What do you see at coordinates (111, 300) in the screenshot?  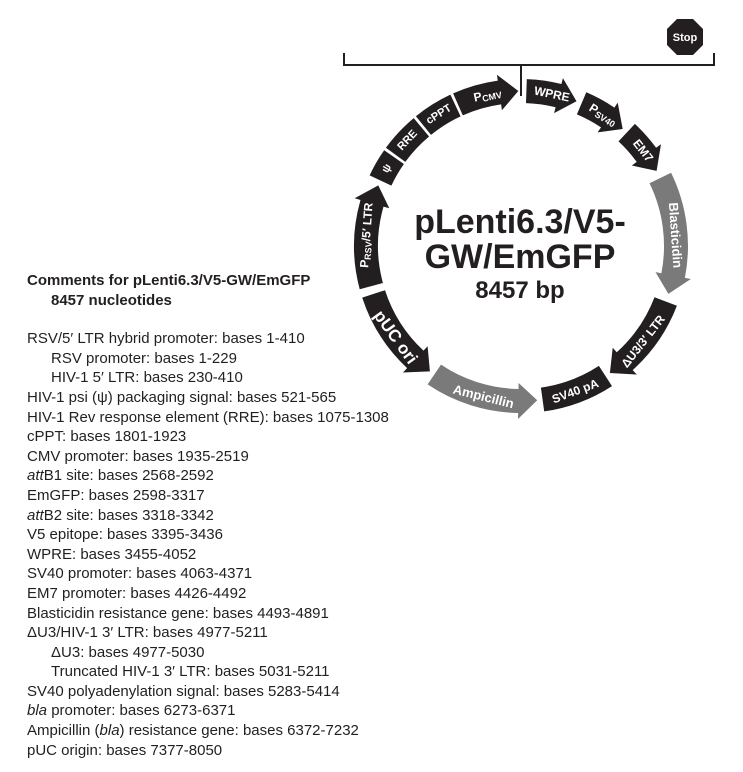 I see `comments-subtitle: 8457 nucleotides` at bounding box center [111, 300].